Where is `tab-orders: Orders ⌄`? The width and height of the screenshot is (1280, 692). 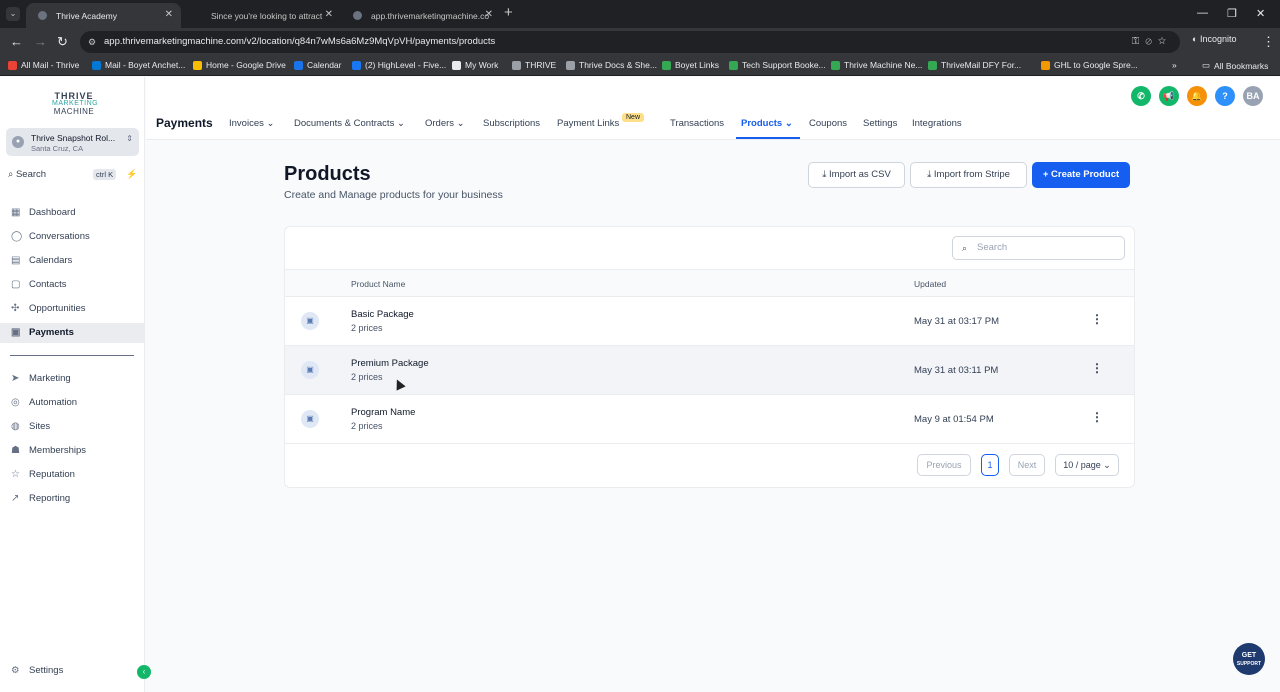 tab-orders: Orders ⌄ is located at coordinates (445, 123).